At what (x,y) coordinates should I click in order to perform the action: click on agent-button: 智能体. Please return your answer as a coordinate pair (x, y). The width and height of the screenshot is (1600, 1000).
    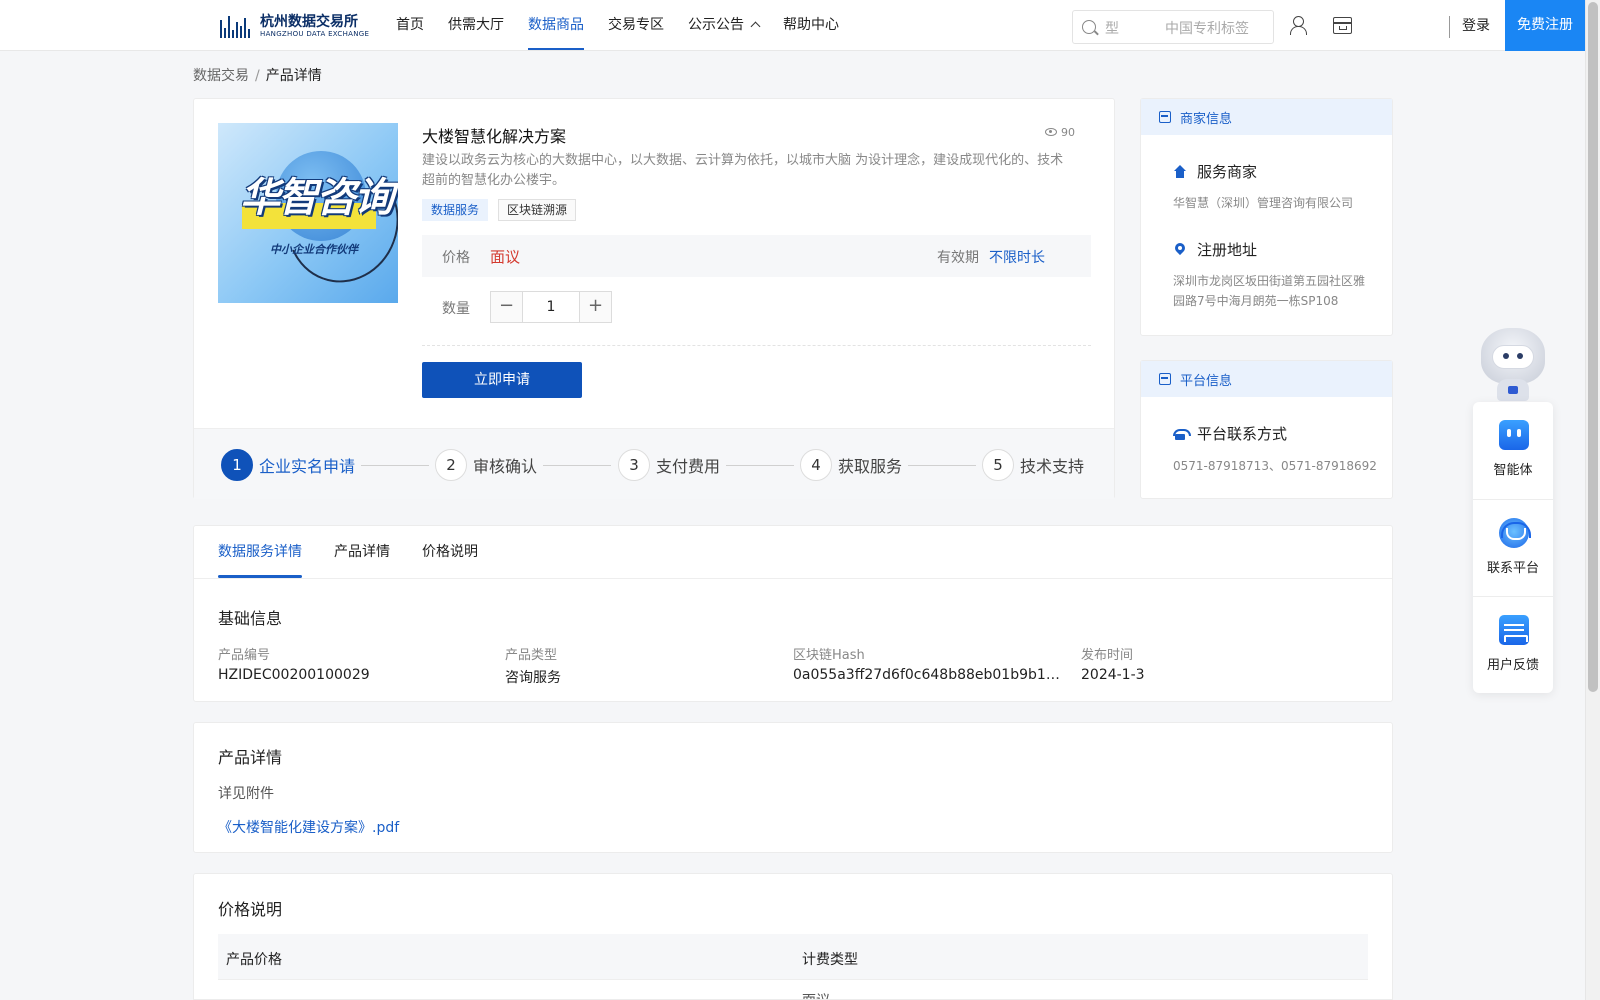
    Looking at the image, I should click on (1513, 450).